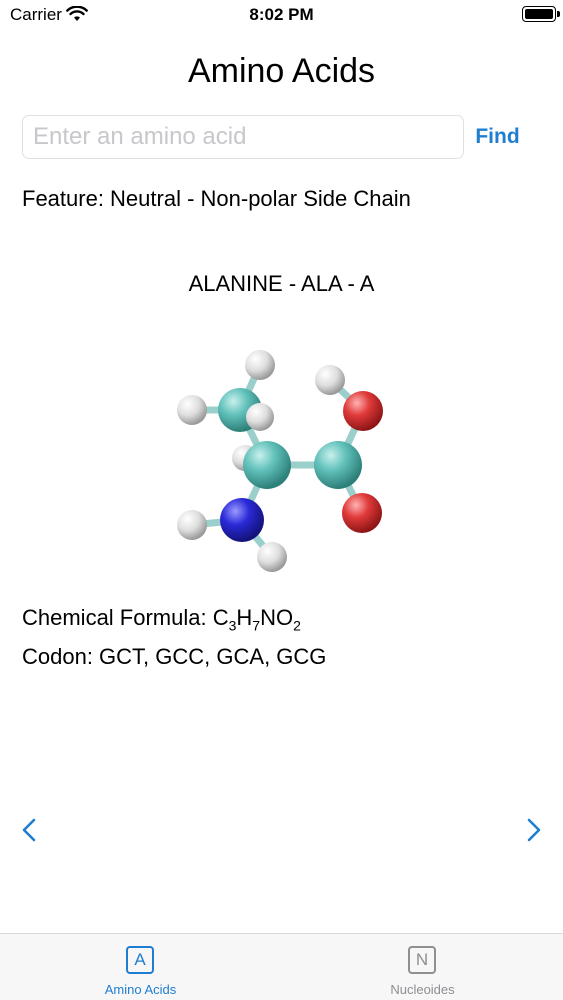 Image resolution: width=563 pixels, height=1000 pixels. I want to click on tab-label: Amino Acids, so click(140, 989).